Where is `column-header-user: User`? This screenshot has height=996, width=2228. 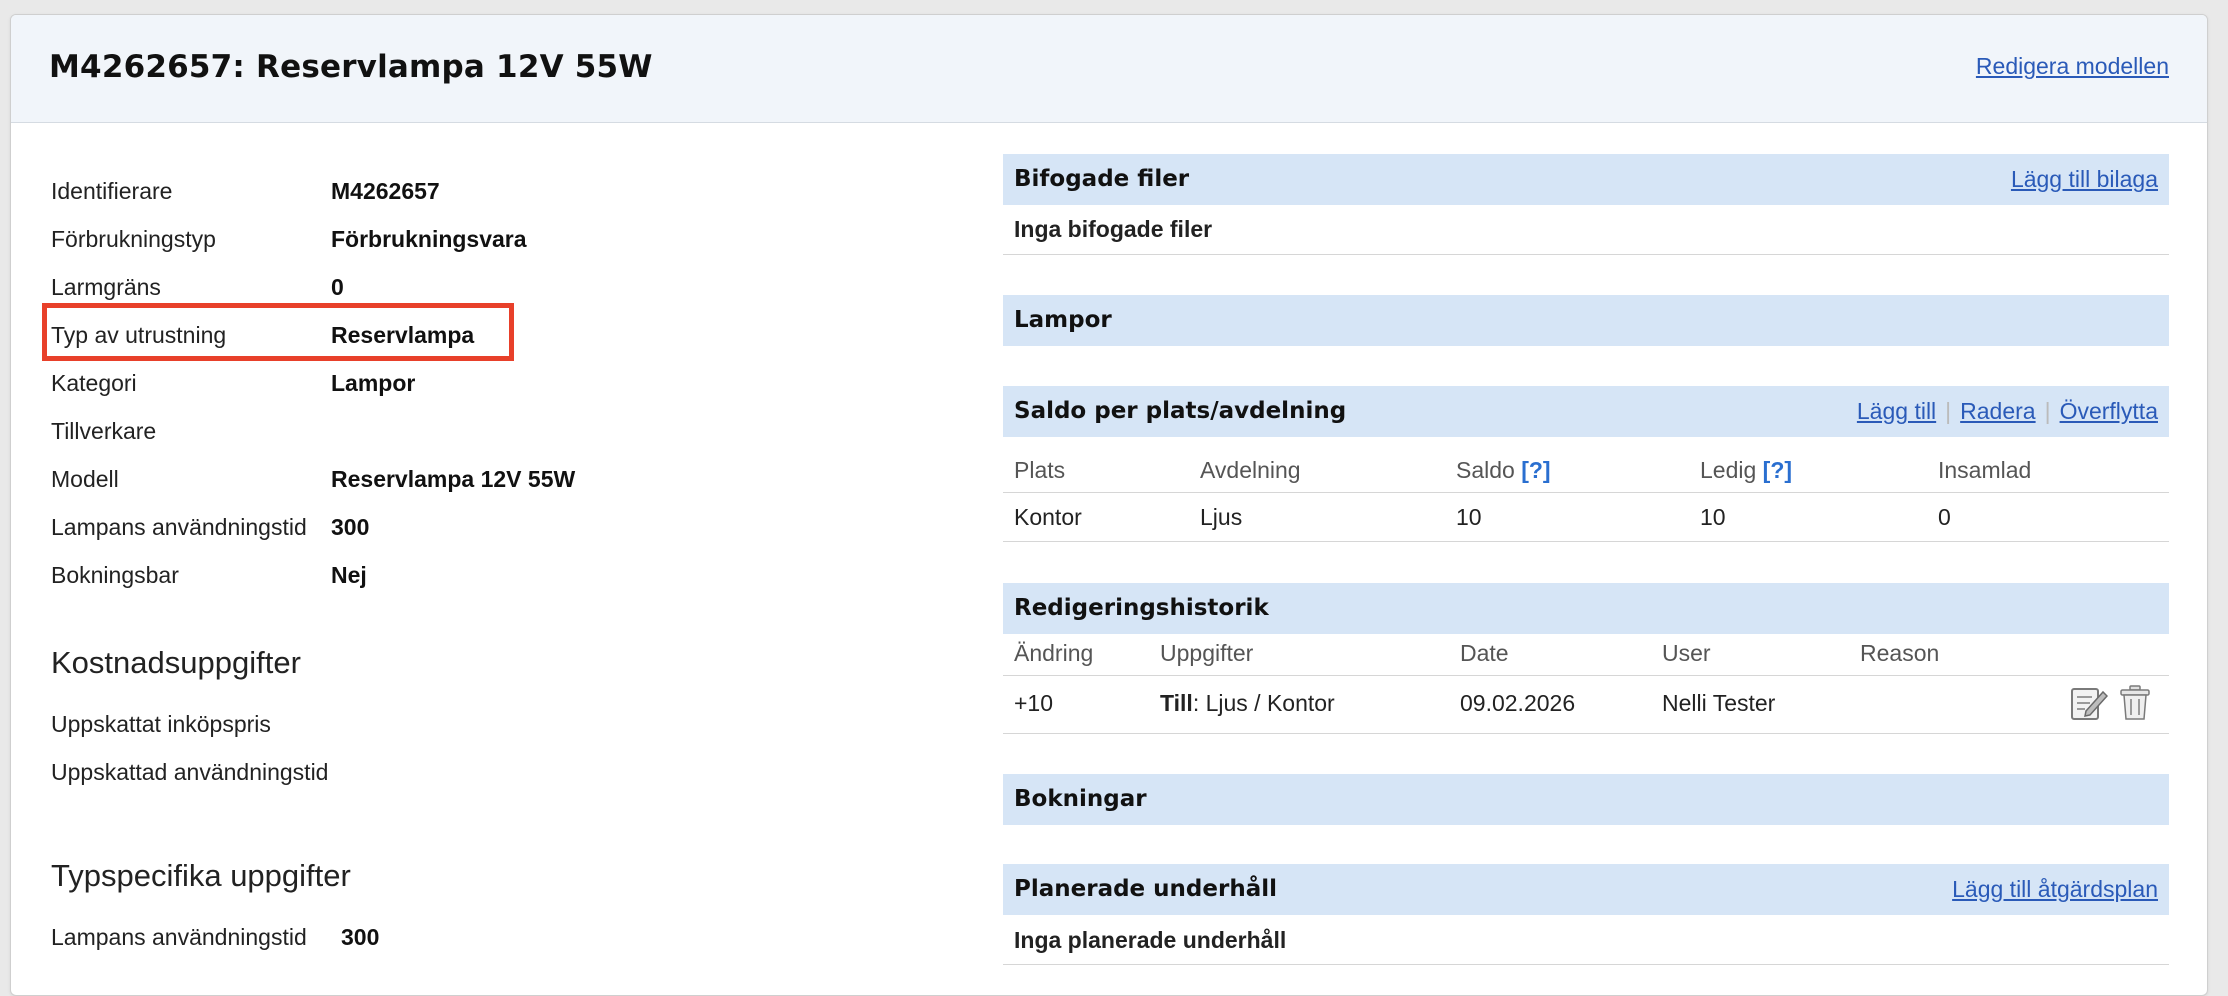 column-header-user: User is located at coordinates (1686, 653).